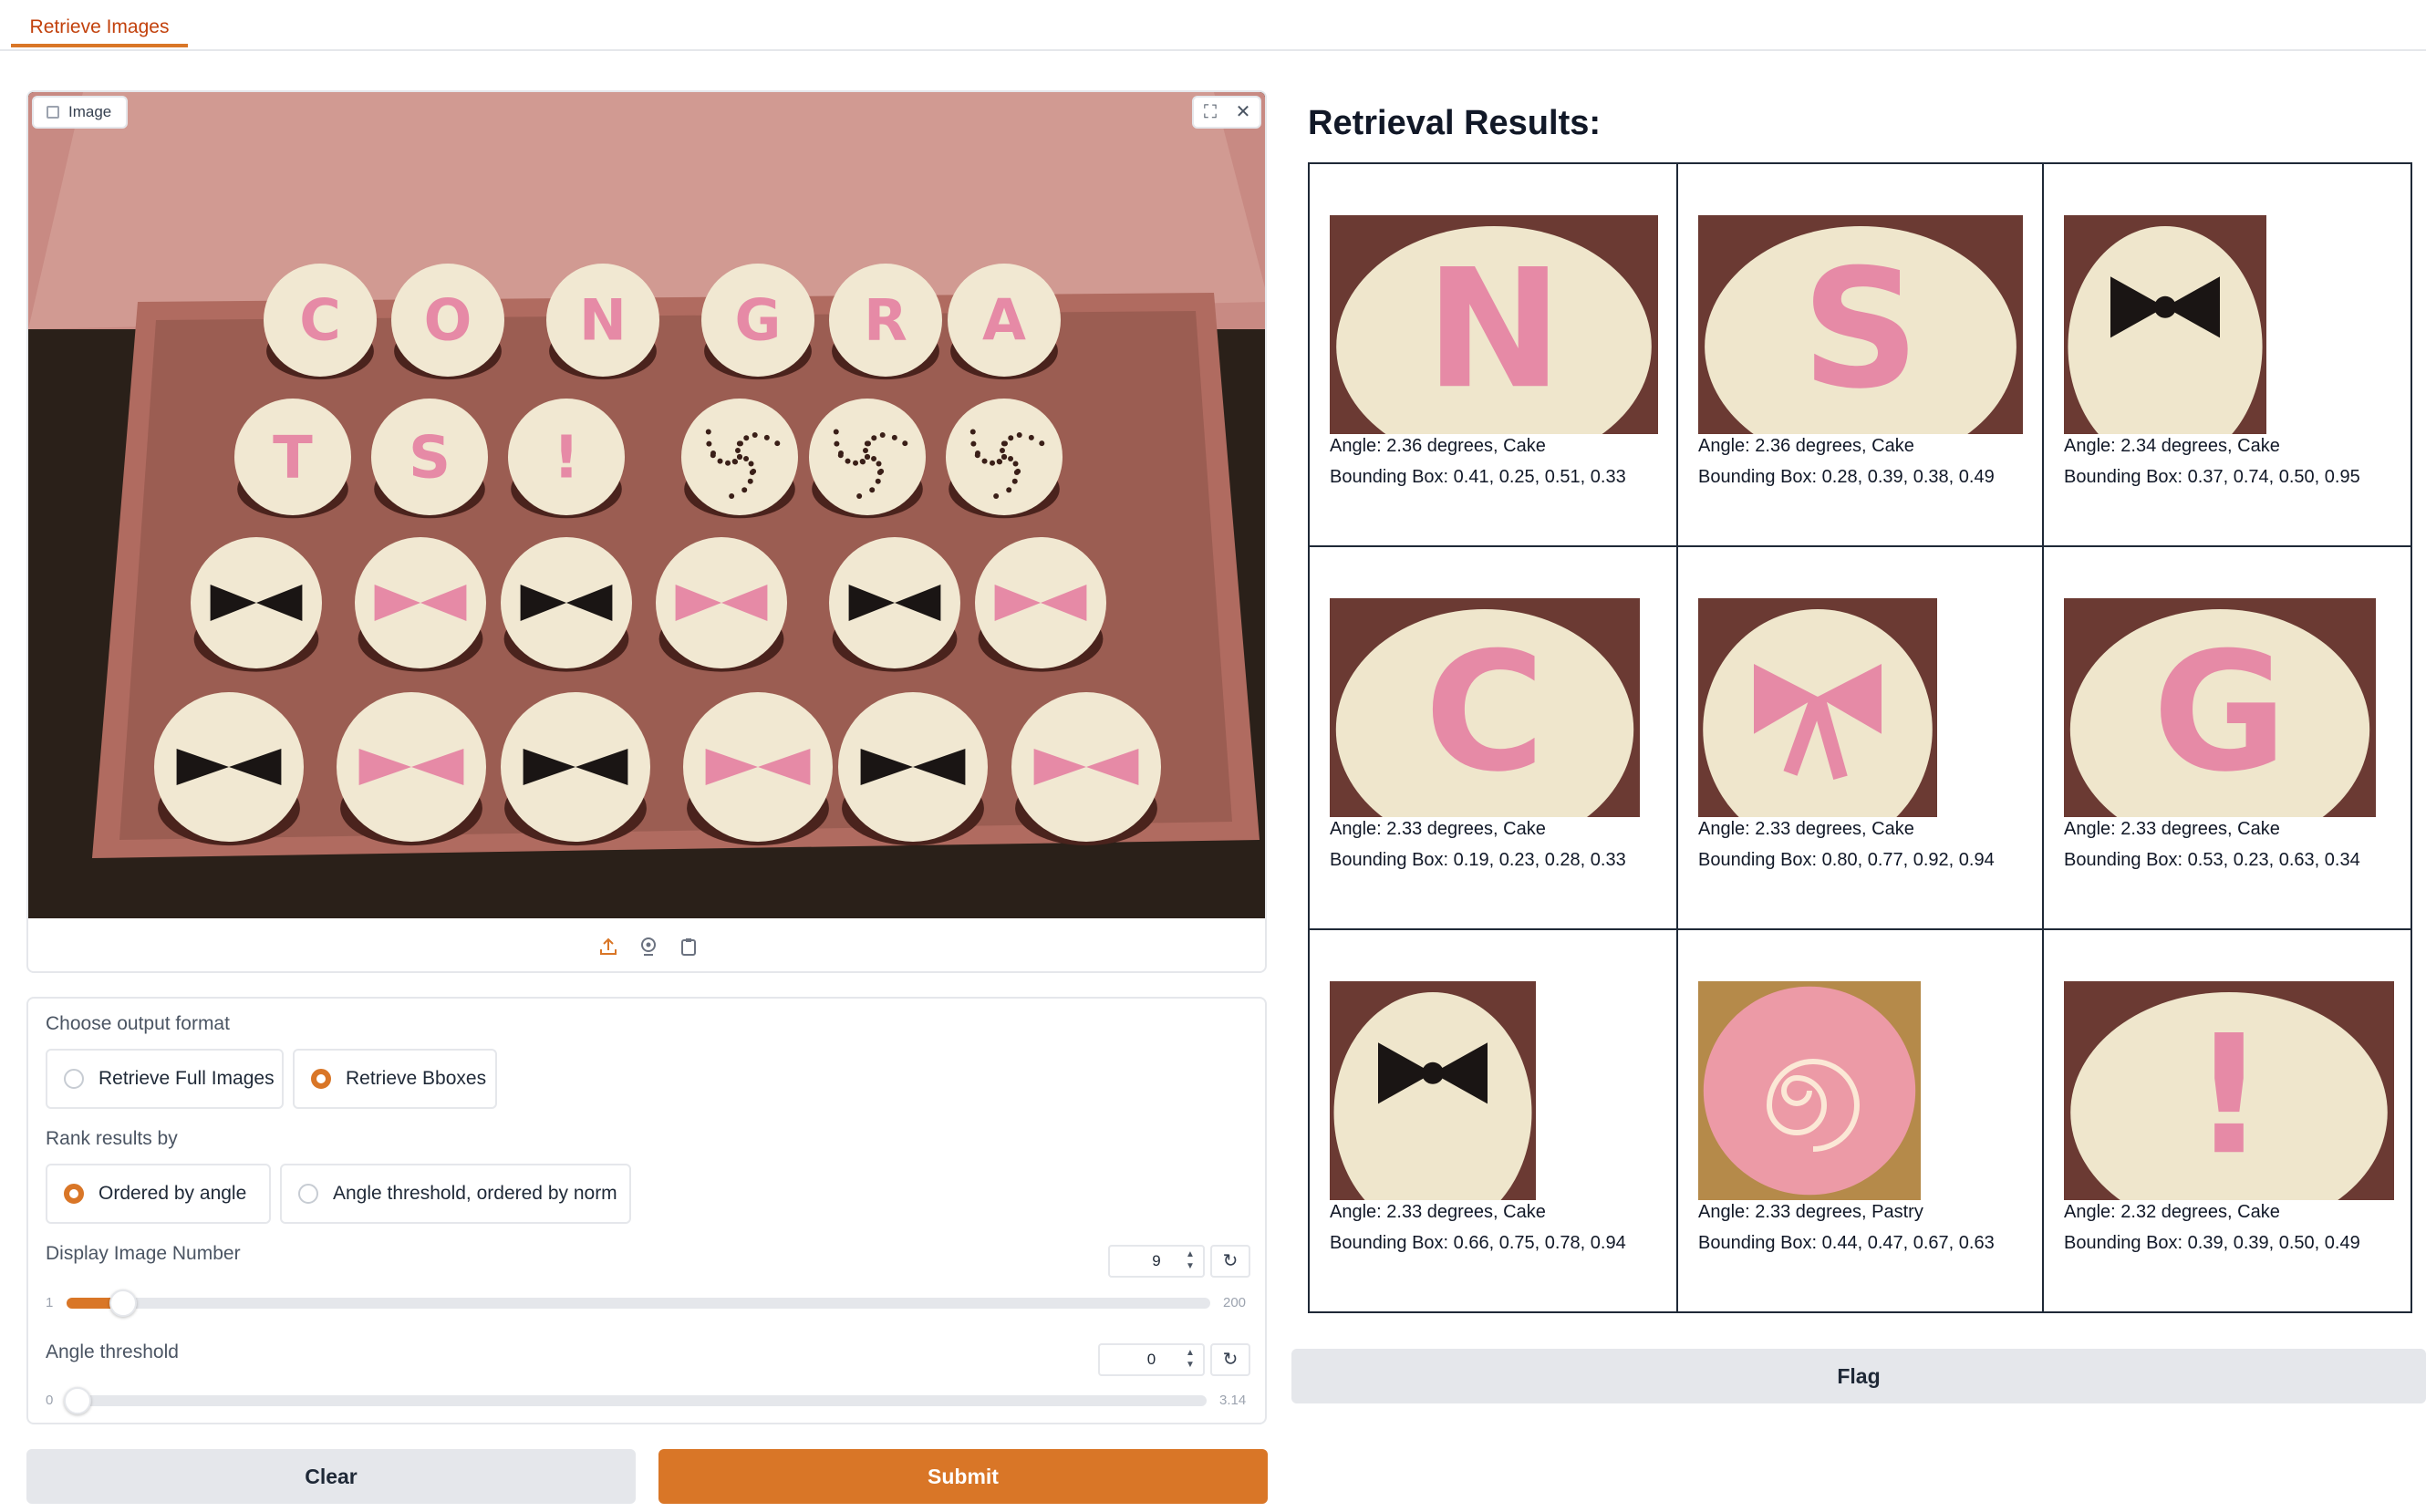 Image resolution: width=2426 pixels, height=1512 pixels. What do you see at coordinates (1243, 112) in the screenshot?
I see `close-icon: ✕` at bounding box center [1243, 112].